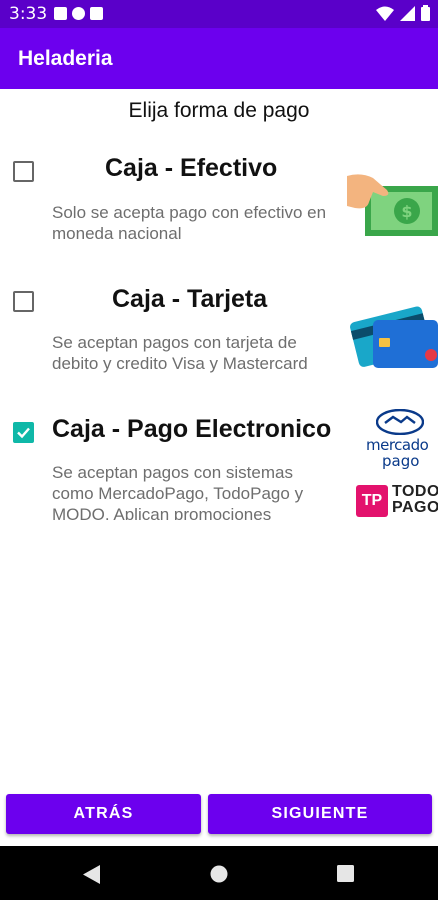 The width and height of the screenshot is (438, 900). What do you see at coordinates (91, 874) in the screenshot?
I see `nav-back-icon` at bounding box center [91, 874].